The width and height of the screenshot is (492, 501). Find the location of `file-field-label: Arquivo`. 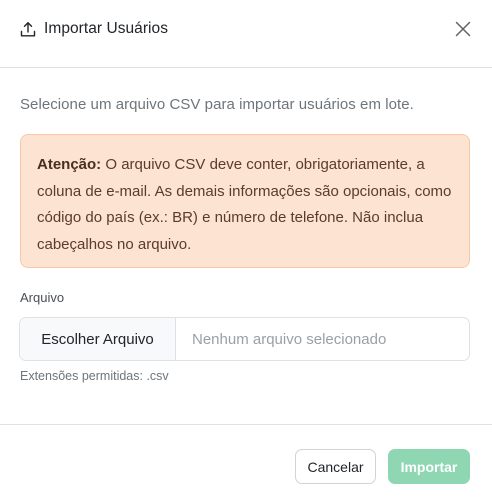

file-field-label: Arquivo is located at coordinates (42, 297).